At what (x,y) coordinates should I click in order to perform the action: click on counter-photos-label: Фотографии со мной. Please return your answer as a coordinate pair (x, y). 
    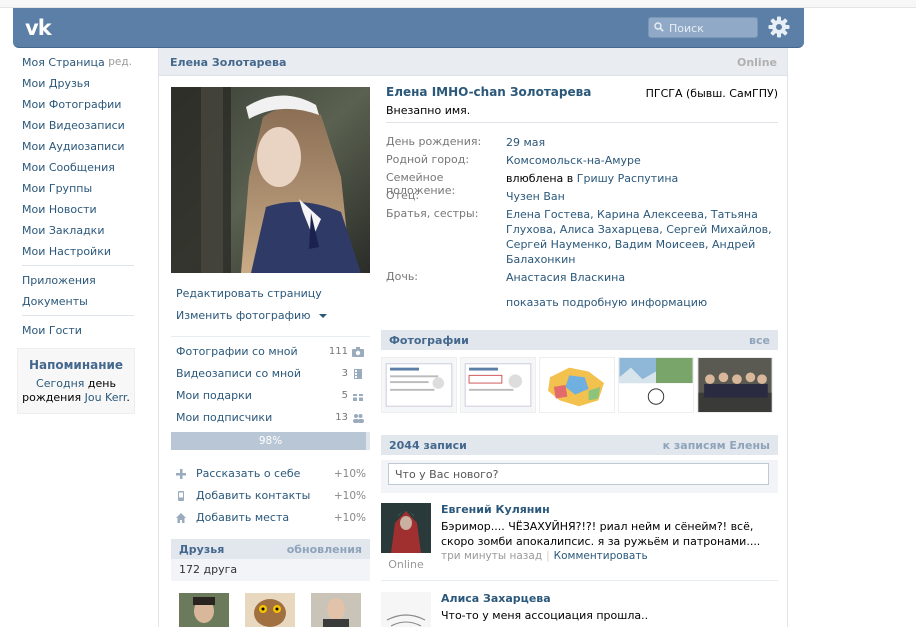
    Looking at the image, I should click on (237, 351).